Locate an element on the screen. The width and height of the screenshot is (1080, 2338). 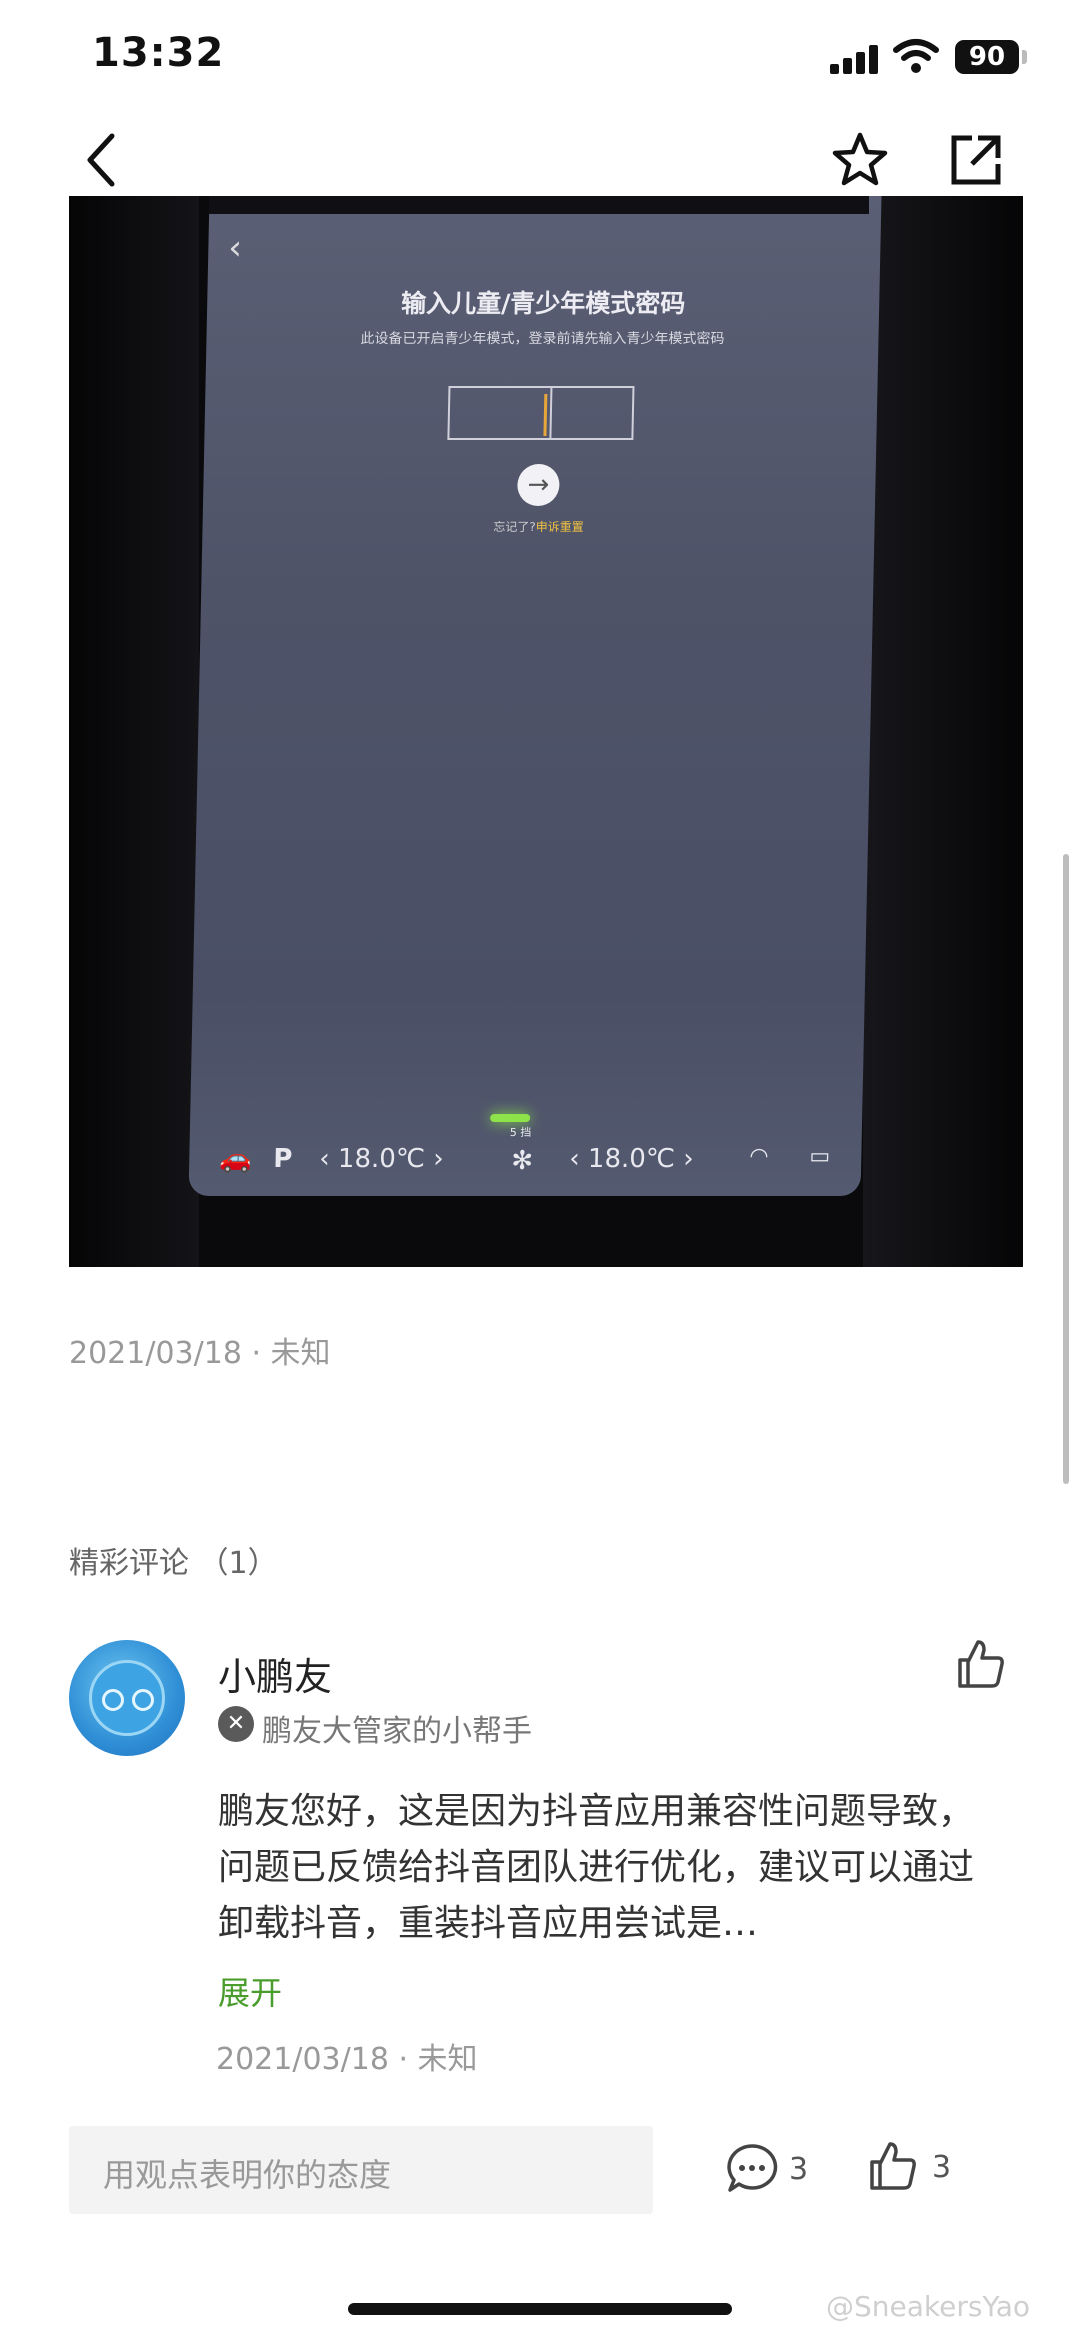
arrow-right-icon: → is located at coordinates (538, 485).